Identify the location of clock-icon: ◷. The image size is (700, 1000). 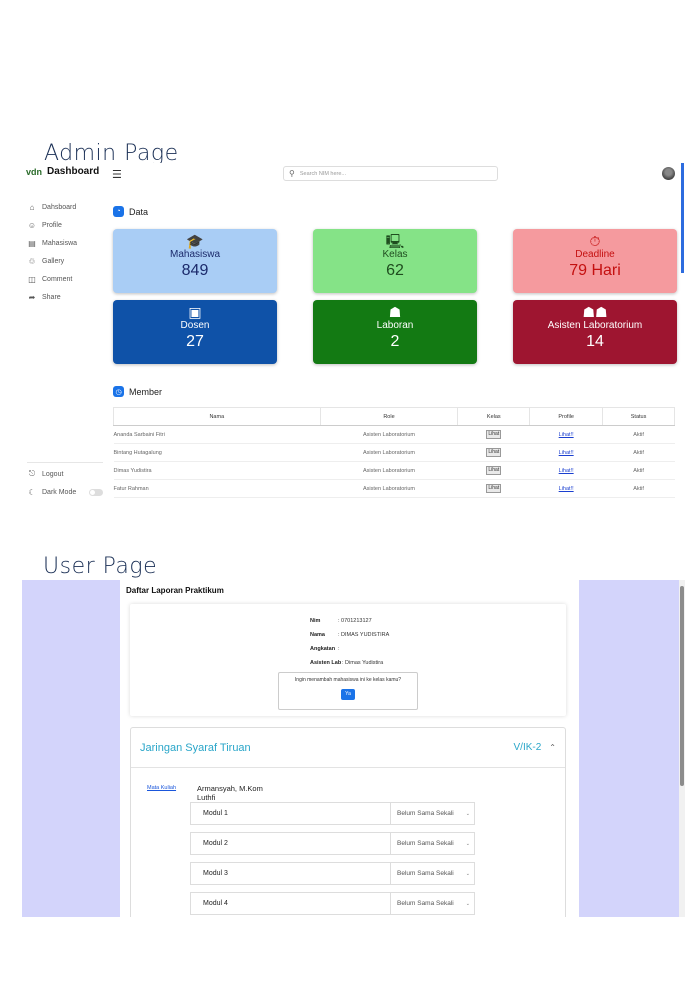
(118, 391).